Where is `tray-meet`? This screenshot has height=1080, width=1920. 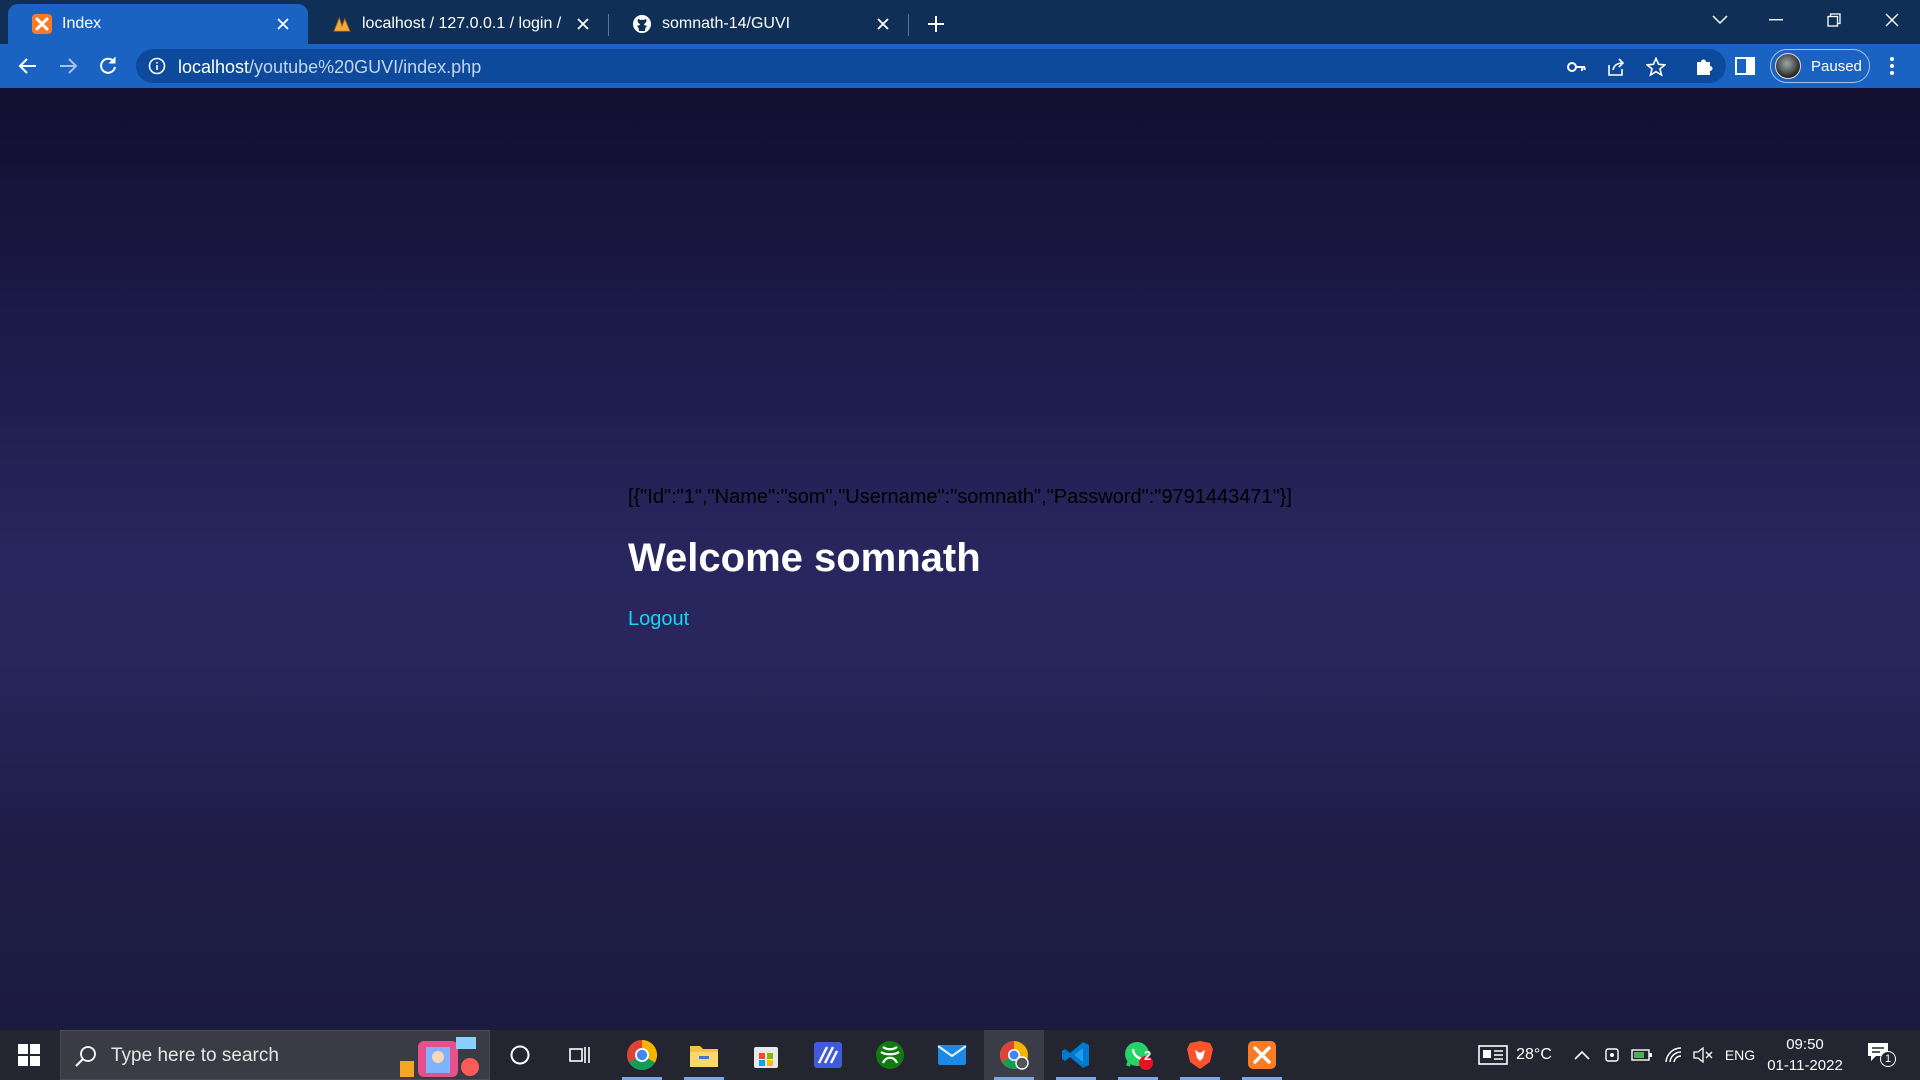
tray-meet is located at coordinates (1612, 1055).